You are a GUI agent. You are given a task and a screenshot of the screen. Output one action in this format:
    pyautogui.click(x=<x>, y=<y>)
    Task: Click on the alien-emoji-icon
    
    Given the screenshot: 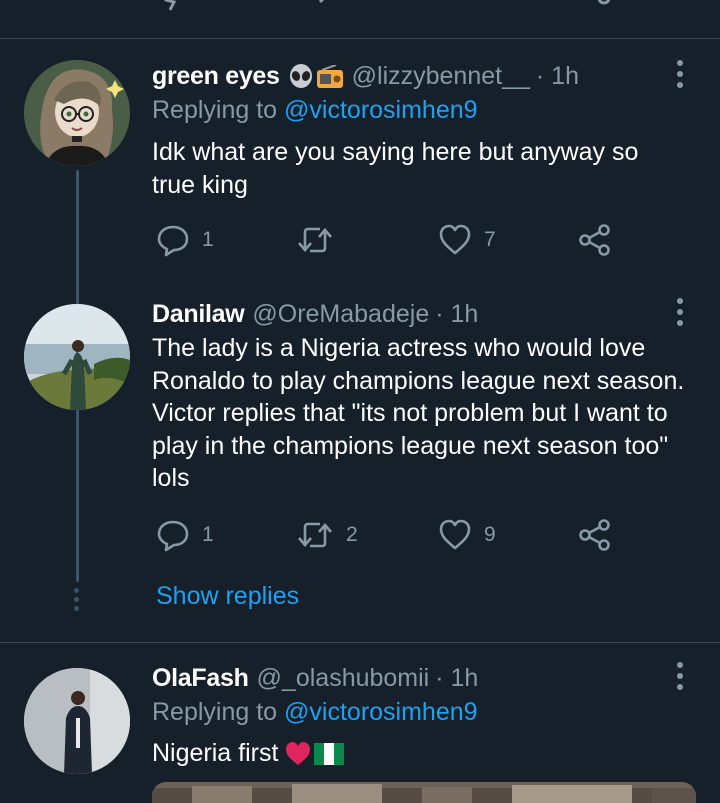 What is the action you would take?
    pyautogui.click(x=301, y=76)
    